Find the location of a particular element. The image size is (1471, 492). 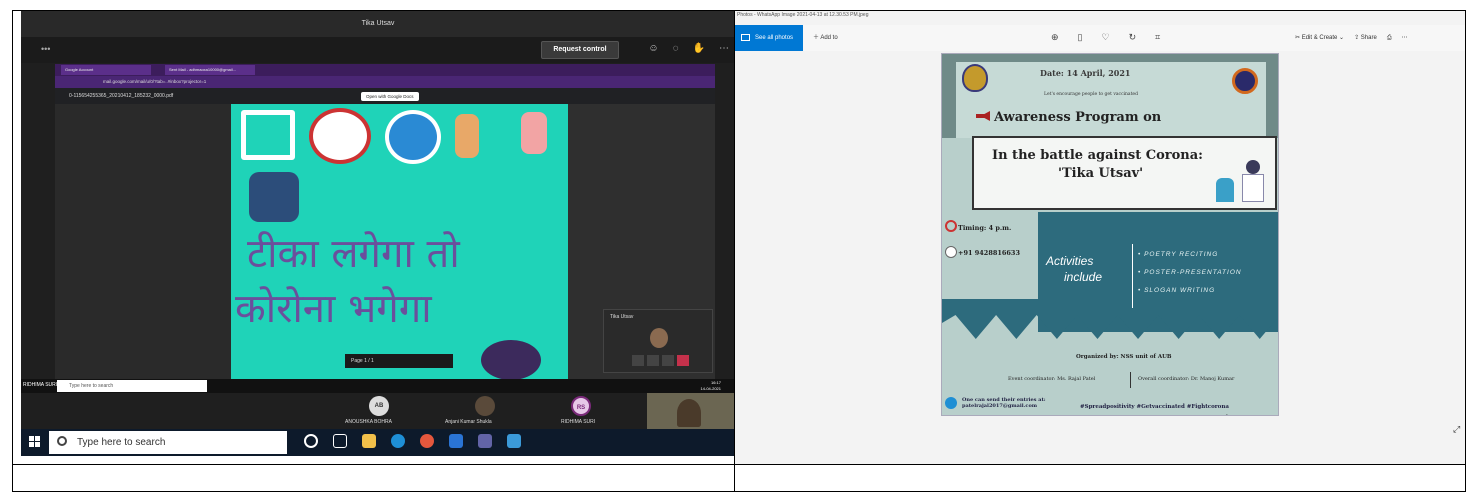

camera-icon is located at coordinates (638, 360).